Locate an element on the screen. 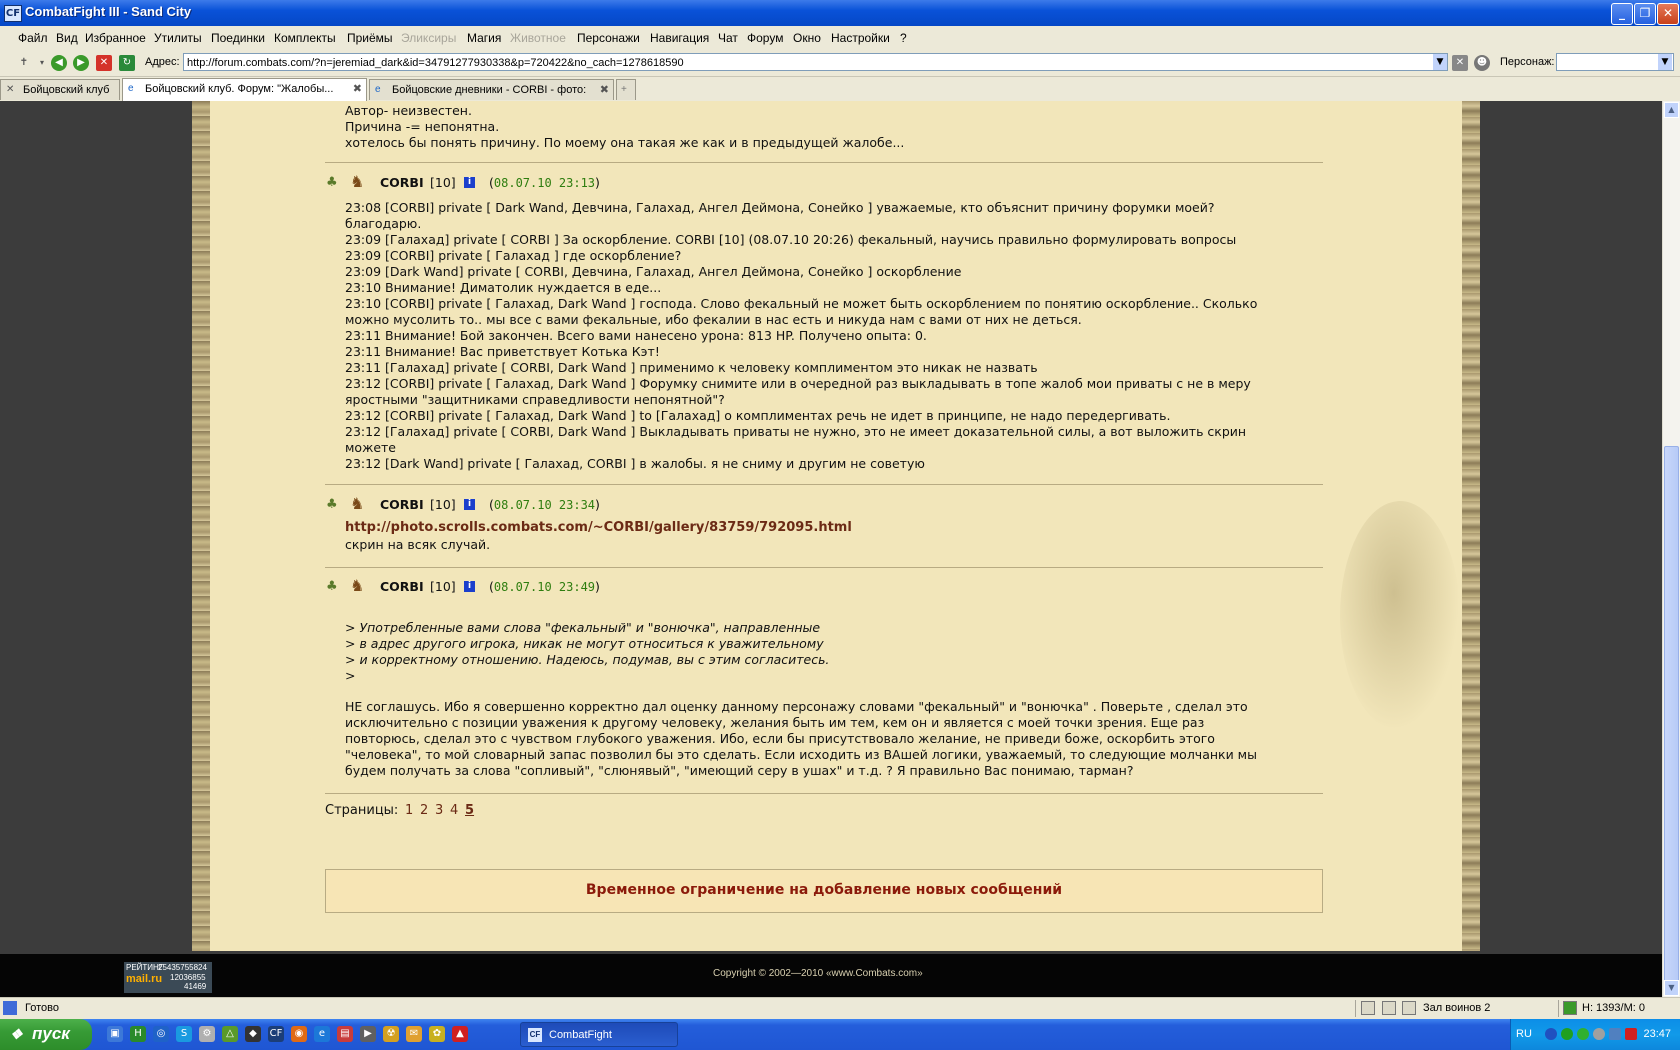 Image resolution: width=1680 pixels, height=1050 pixels. menu-magic: Магия is located at coordinates (484, 38).